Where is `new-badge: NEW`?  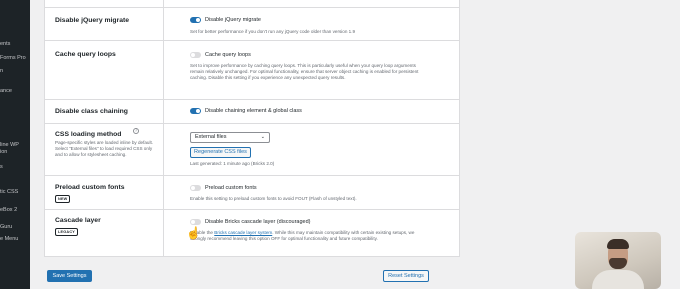 new-badge: NEW is located at coordinates (63, 199).